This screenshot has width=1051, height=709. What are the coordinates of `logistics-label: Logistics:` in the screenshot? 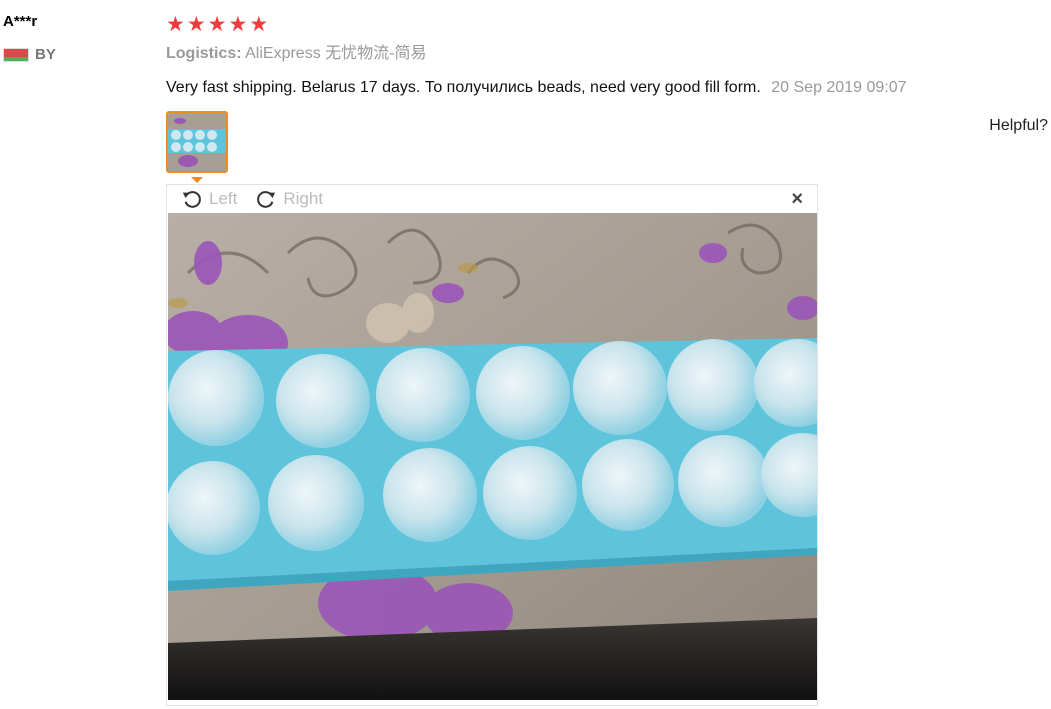 It's located at (204, 53).